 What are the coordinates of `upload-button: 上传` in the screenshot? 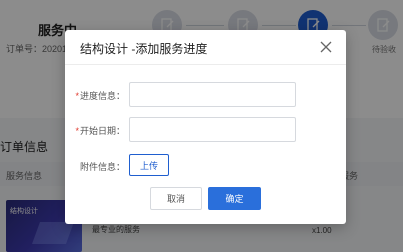 It's located at (149, 165).